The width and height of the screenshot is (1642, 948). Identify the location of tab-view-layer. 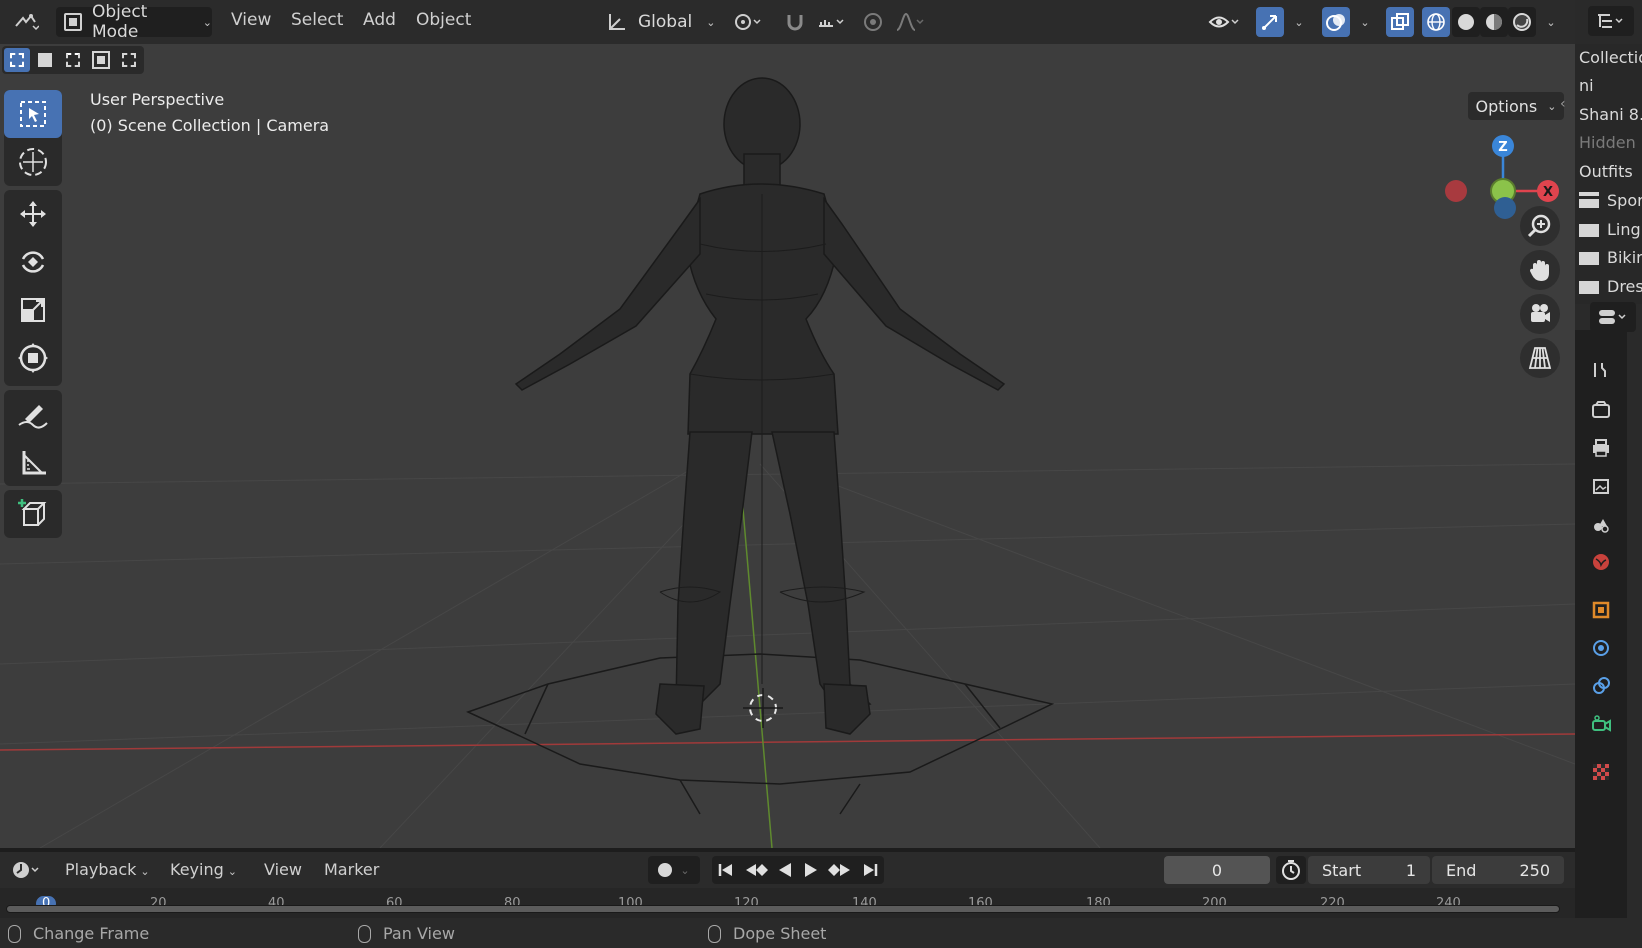
(1601, 486).